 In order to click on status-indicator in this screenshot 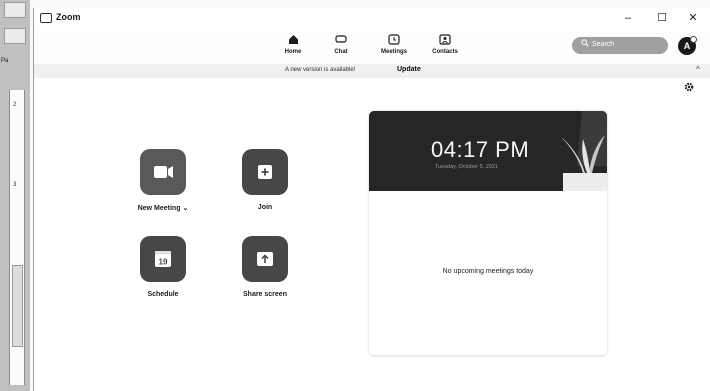, I will do `click(693, 39)`.